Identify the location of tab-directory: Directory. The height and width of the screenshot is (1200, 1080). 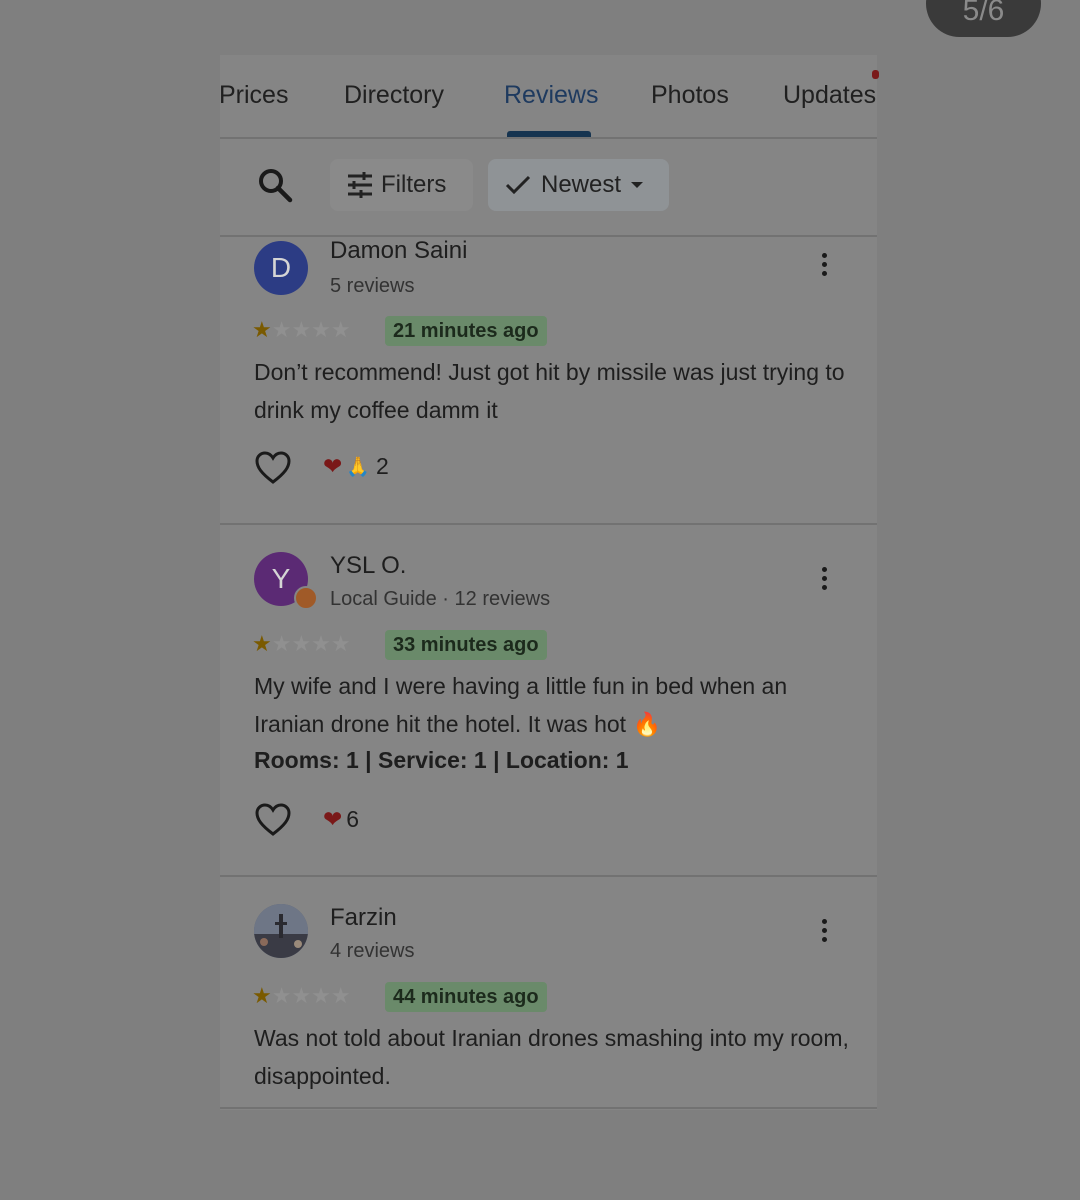
(394, 95).